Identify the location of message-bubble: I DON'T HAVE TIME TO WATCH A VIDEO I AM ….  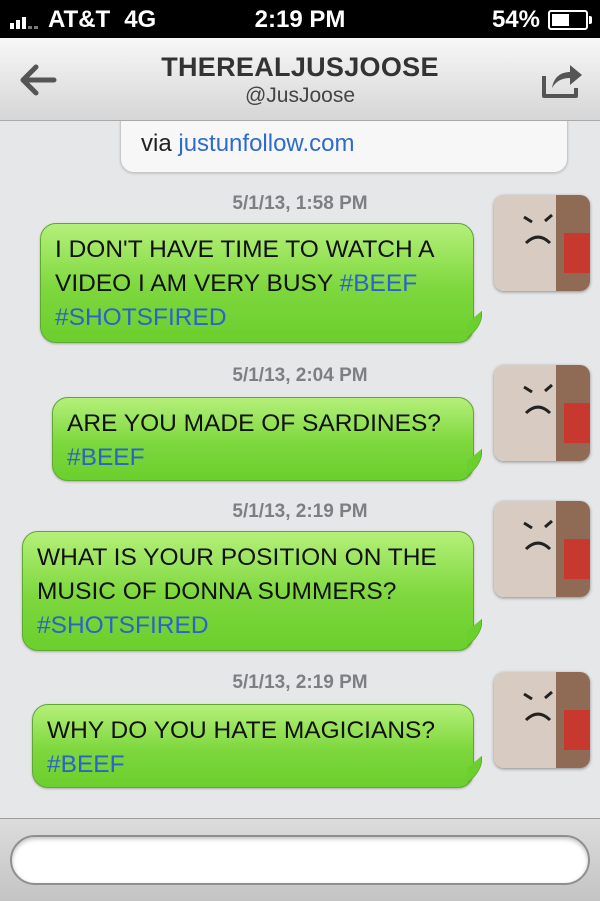
(257, 283).